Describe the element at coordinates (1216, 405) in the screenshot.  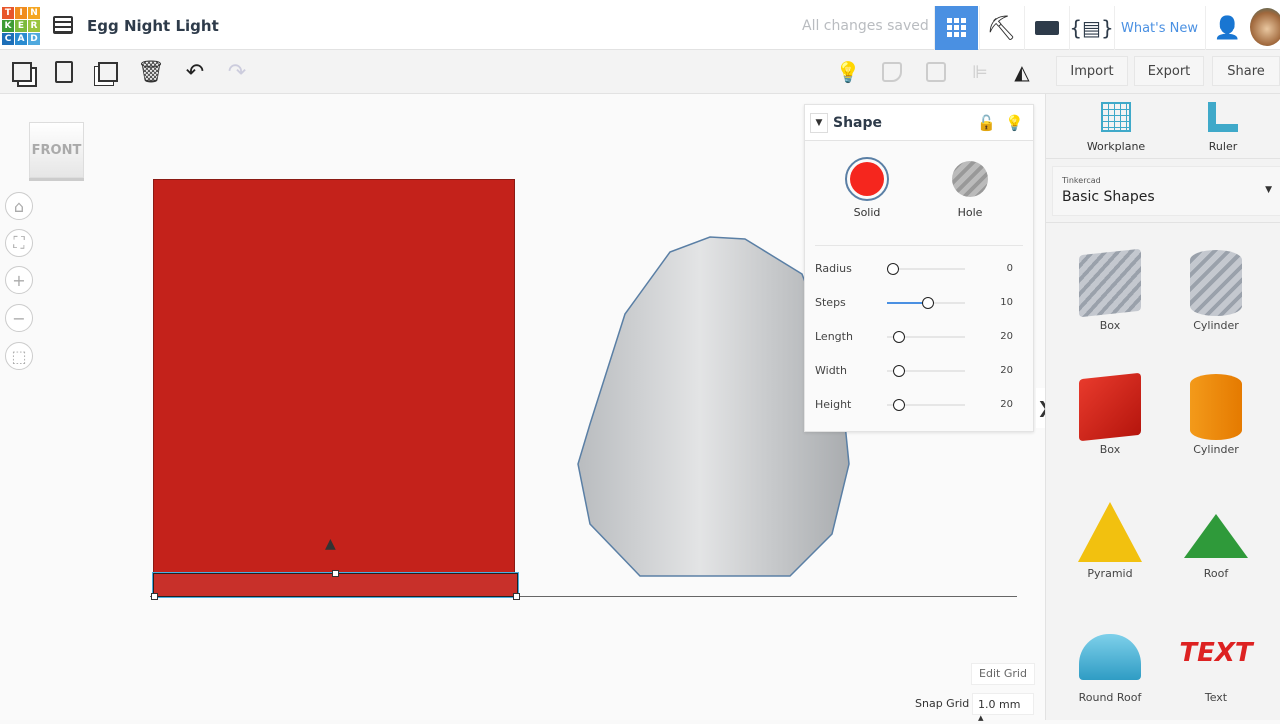
I see `cylinder-shape-icon` at that location.